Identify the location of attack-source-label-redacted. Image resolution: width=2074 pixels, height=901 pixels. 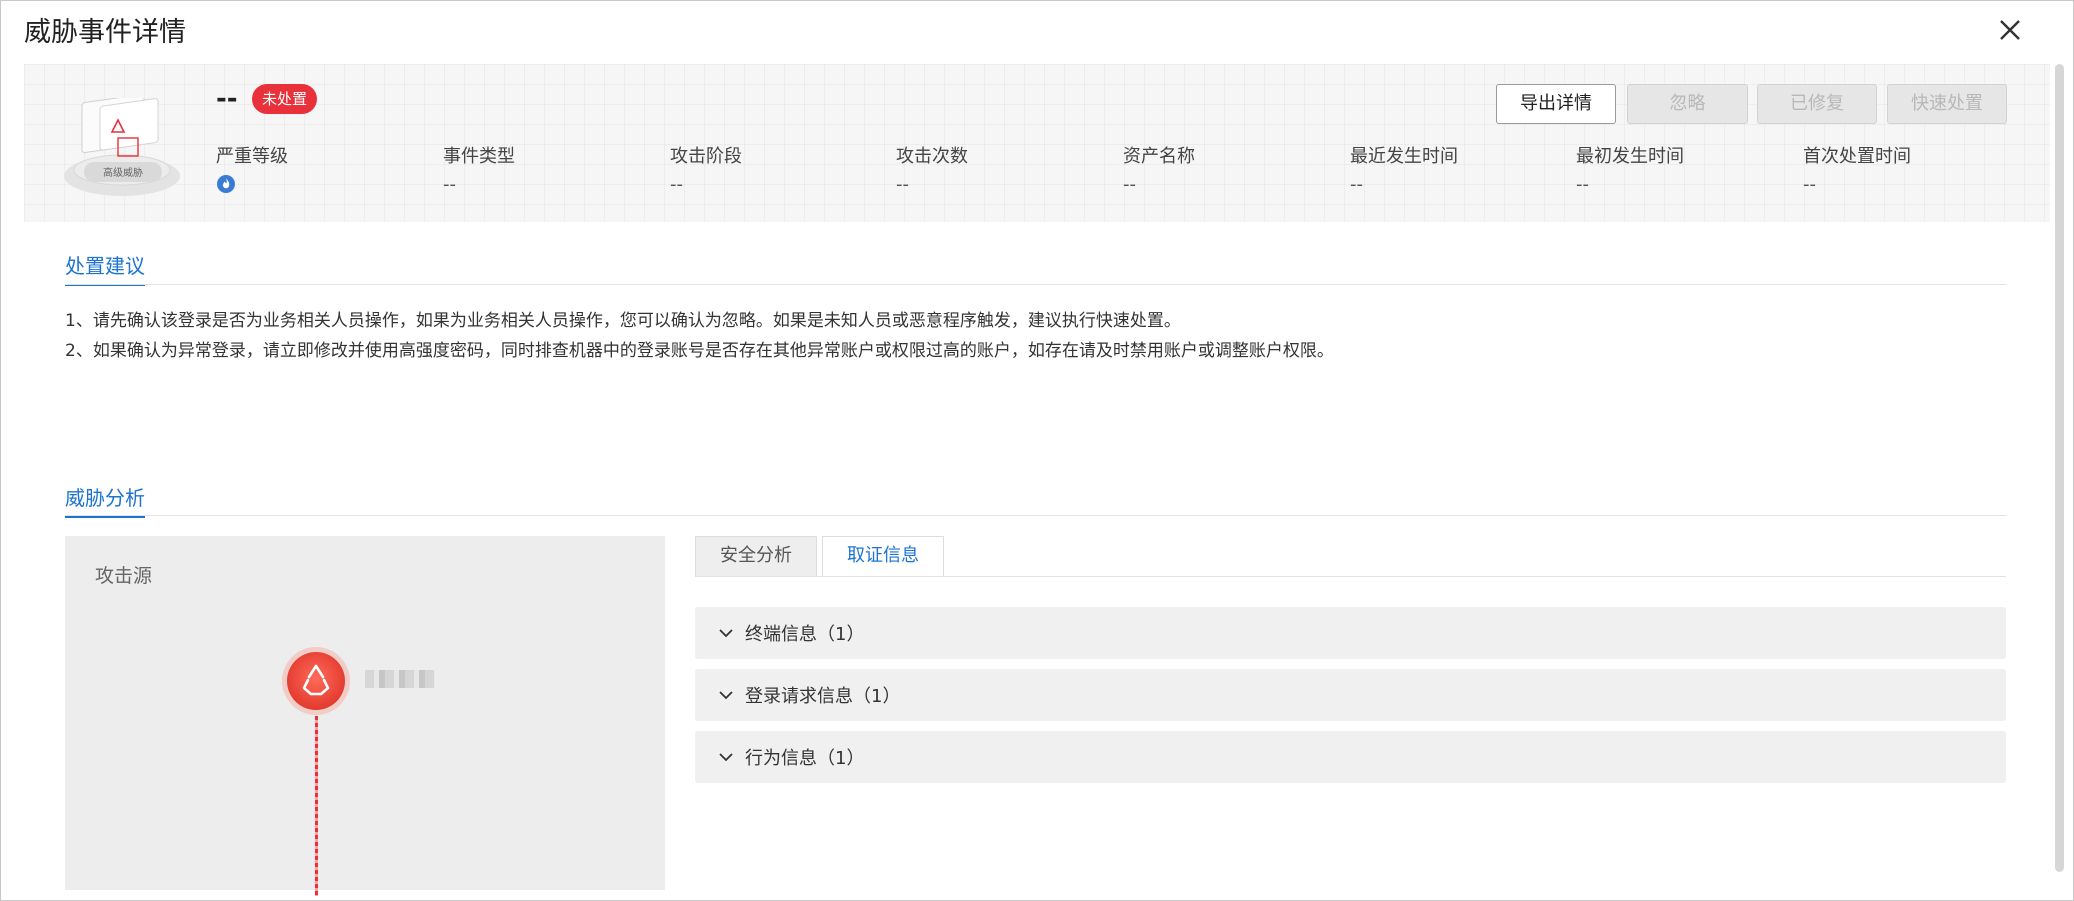
(400, 679).